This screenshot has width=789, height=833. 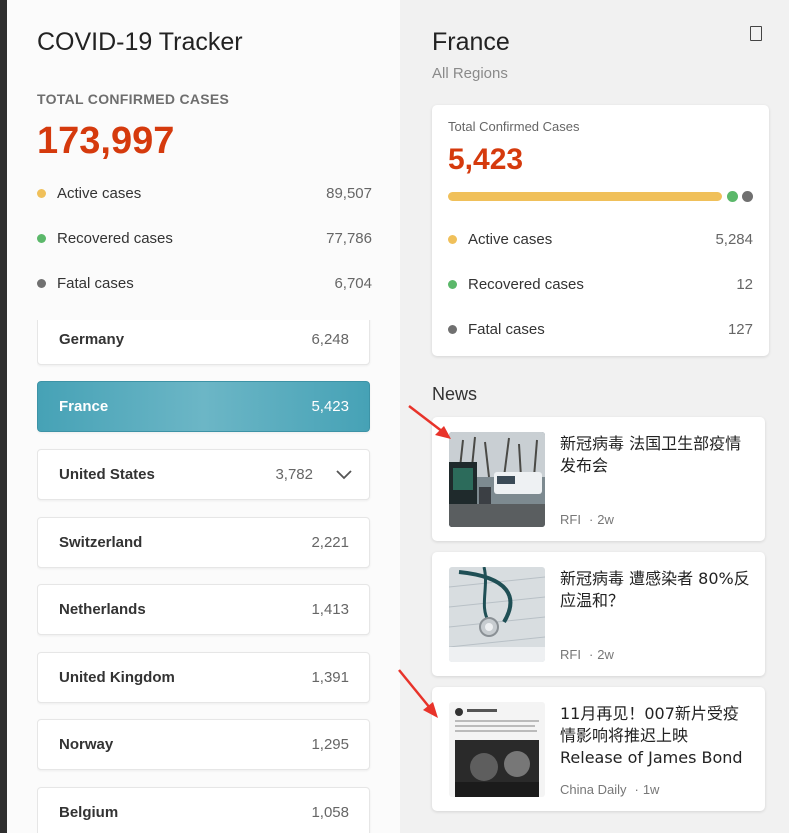 What do you see at coordinates (598, 614) in the screenshot?
I see `news-item: 新冠病毒 遭感染者 80%反应温和？ RFI · 2w` at bounding box center [598, 614].